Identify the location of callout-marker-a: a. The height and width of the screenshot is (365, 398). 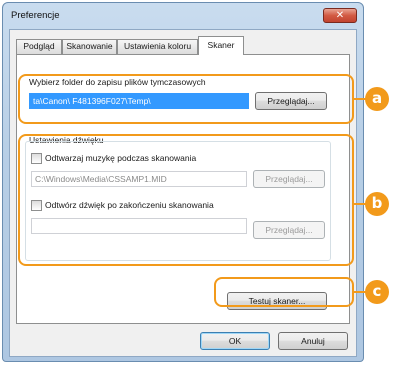
(377, 99).